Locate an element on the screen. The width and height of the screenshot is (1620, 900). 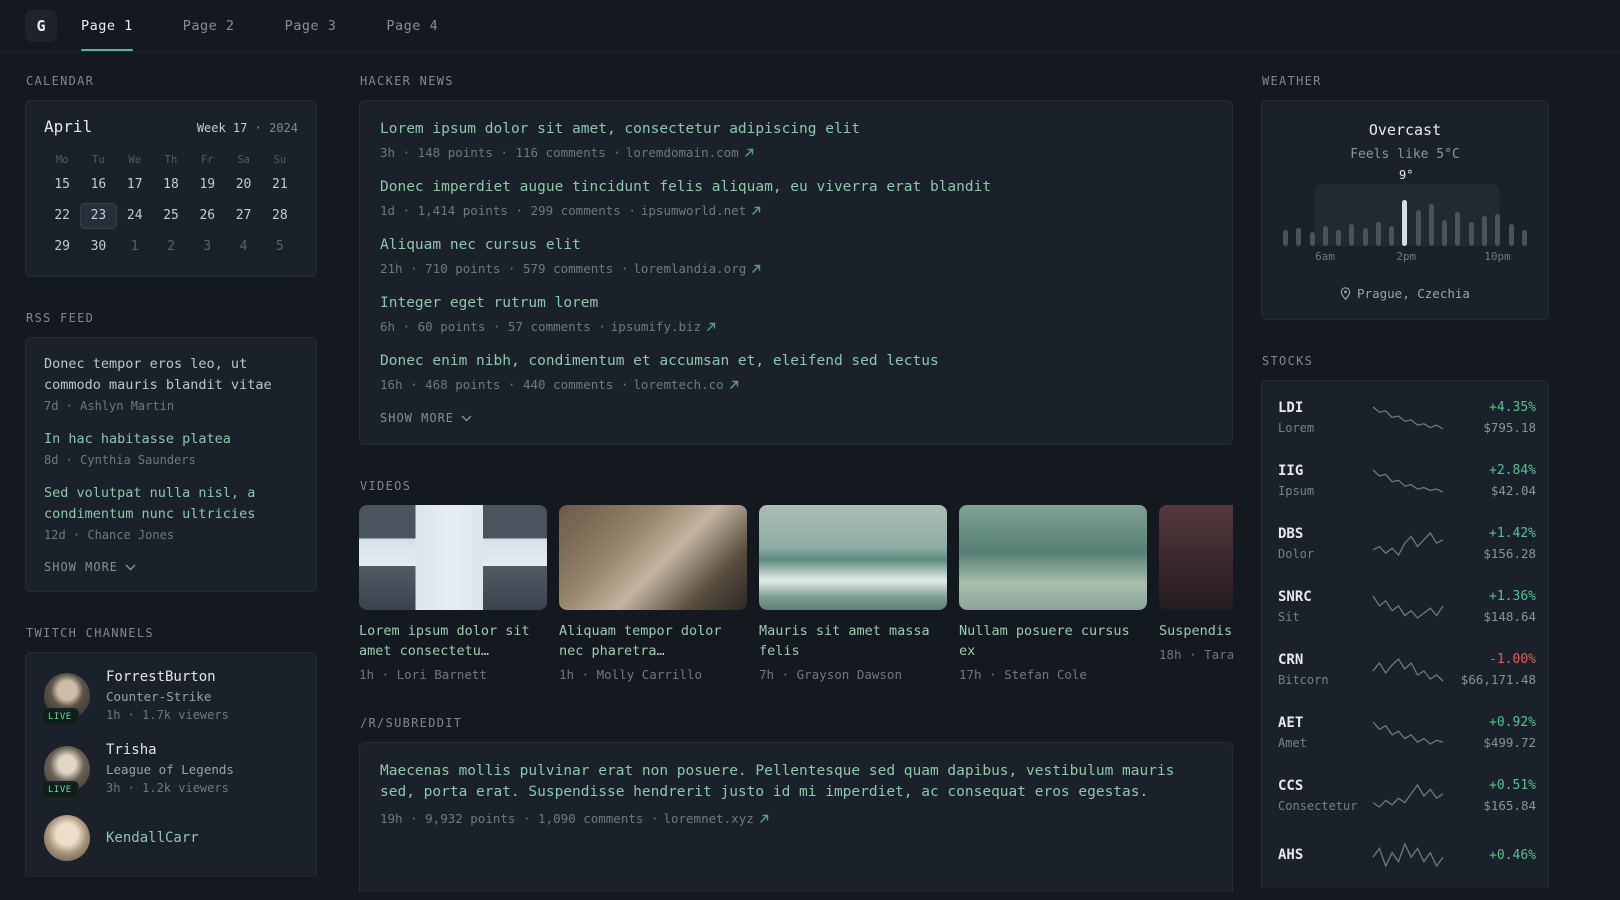
page-tab: Page 3 is located at coordinates (311, 25).